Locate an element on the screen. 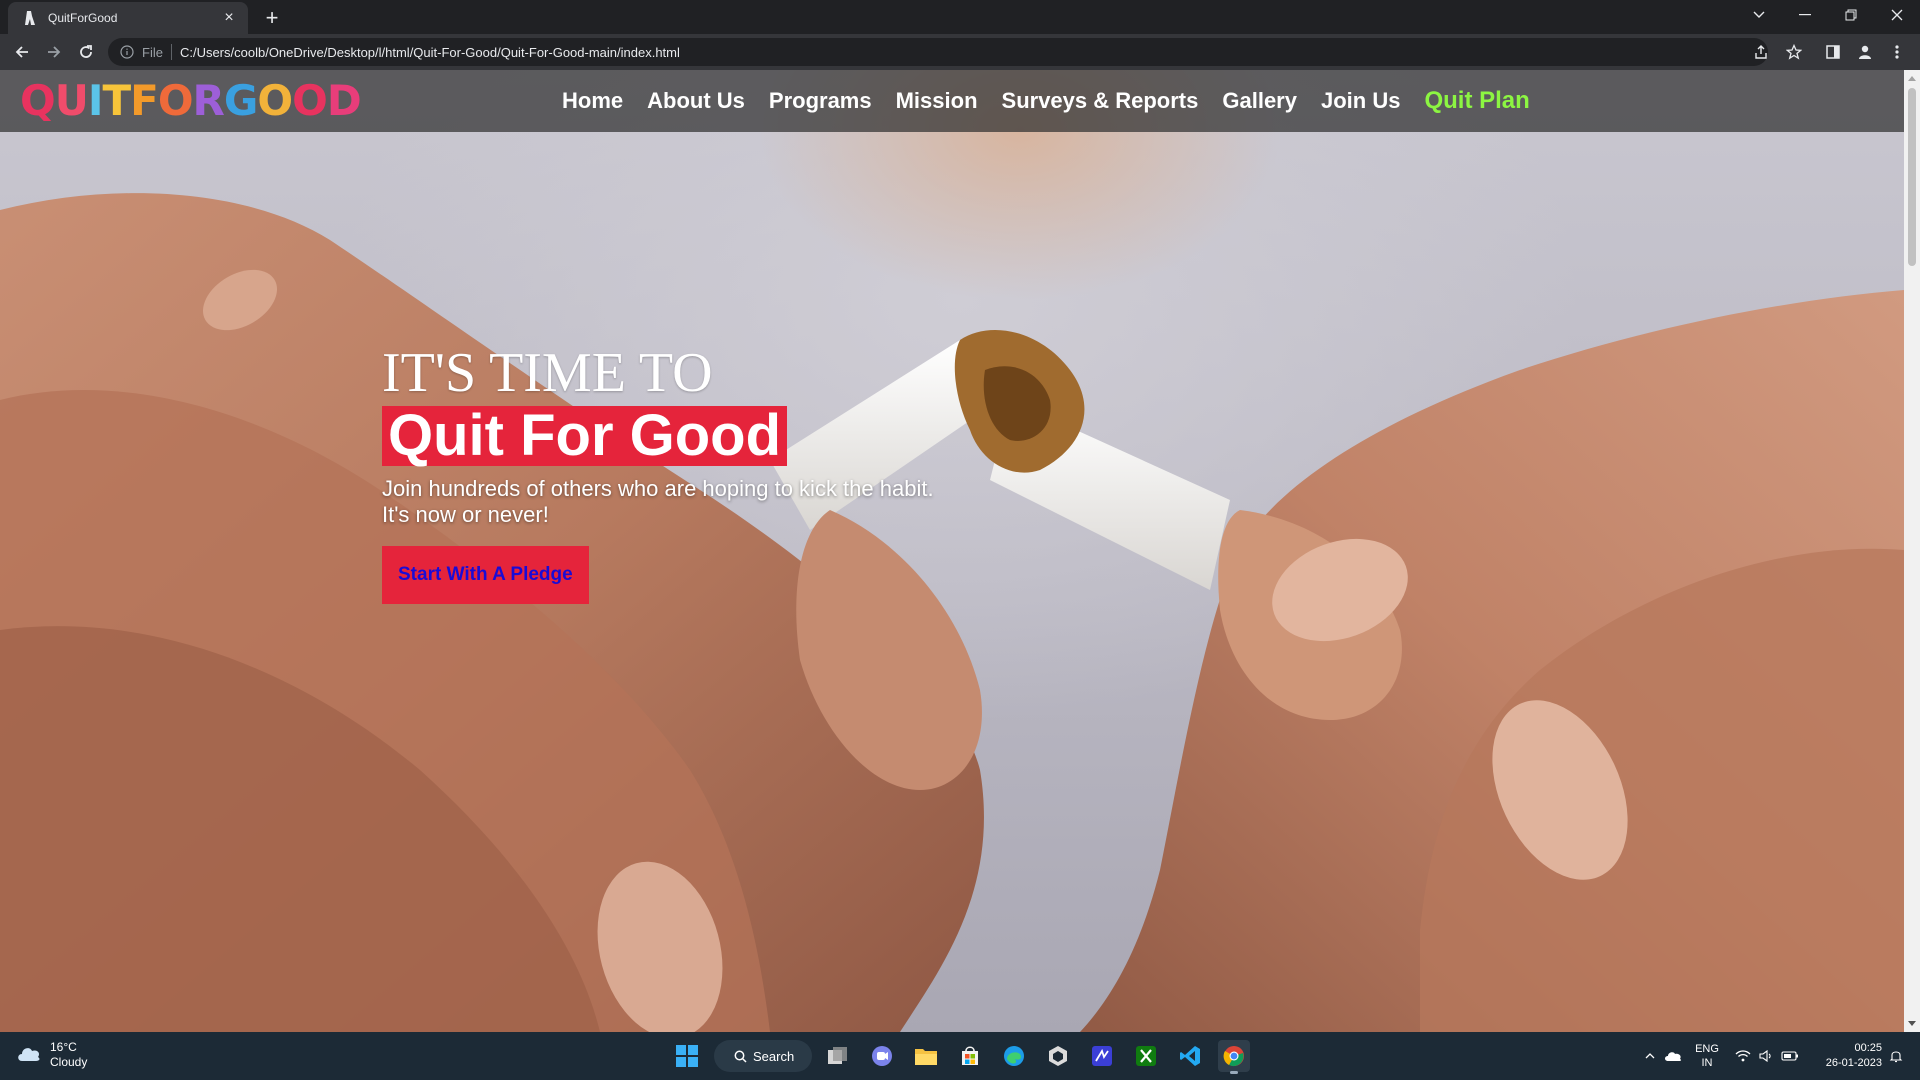 The width and height of the screenshot is (1920, 1080). hero-kicker: IT'S TIME TO is located at coordinates (547, 373).